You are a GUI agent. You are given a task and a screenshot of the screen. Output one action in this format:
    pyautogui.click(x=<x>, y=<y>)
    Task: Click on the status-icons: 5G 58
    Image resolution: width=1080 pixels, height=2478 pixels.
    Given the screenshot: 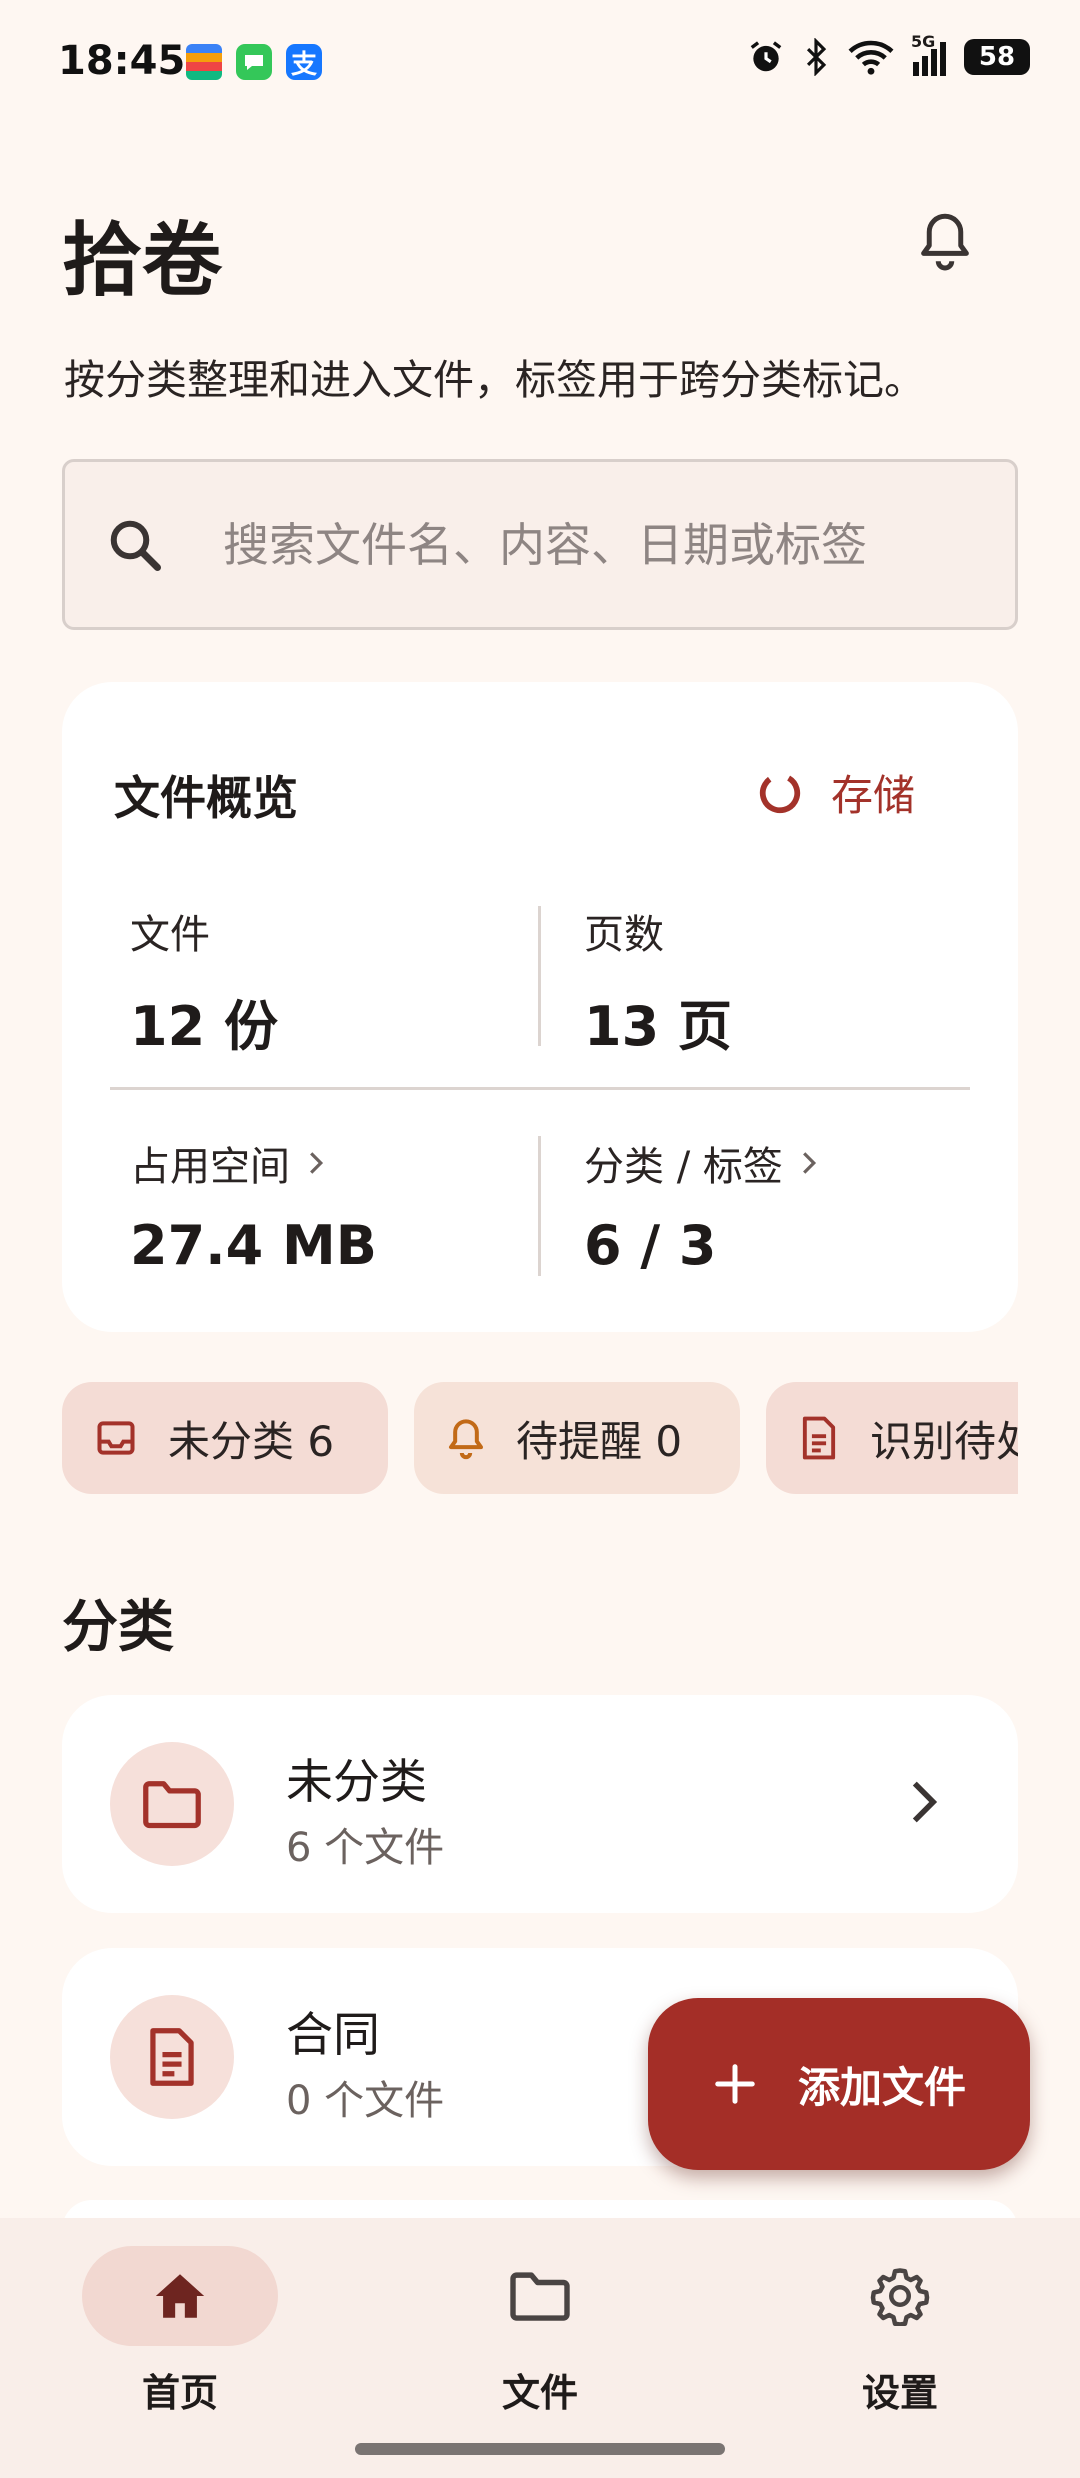 What is the action you would take?
    pyautogui.click(x=888, y=54)
    